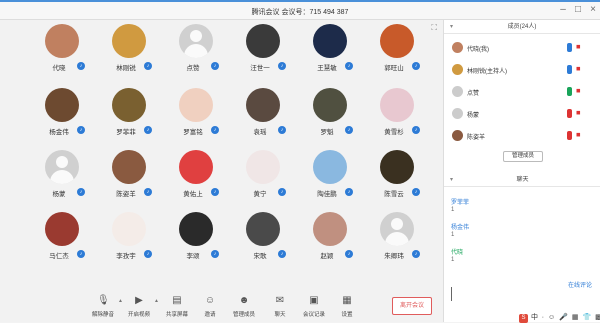 The image size is (600, 323). What do you see at coordinates (522, 70) in the screenshot?
I see `member-row: 林刚锐(主持人) ◼` at bounding box center [522, 70].